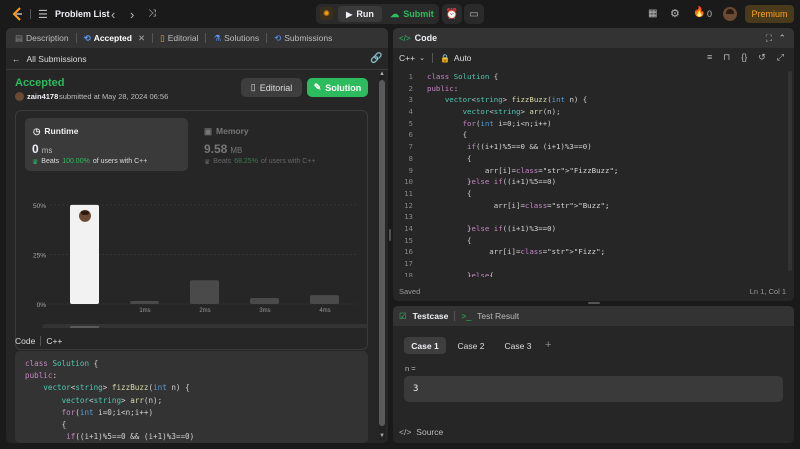  What do you see at coordinates (590, 264) in the screenshot?
I see `code-line: 17` at bounding box center [590, 264].